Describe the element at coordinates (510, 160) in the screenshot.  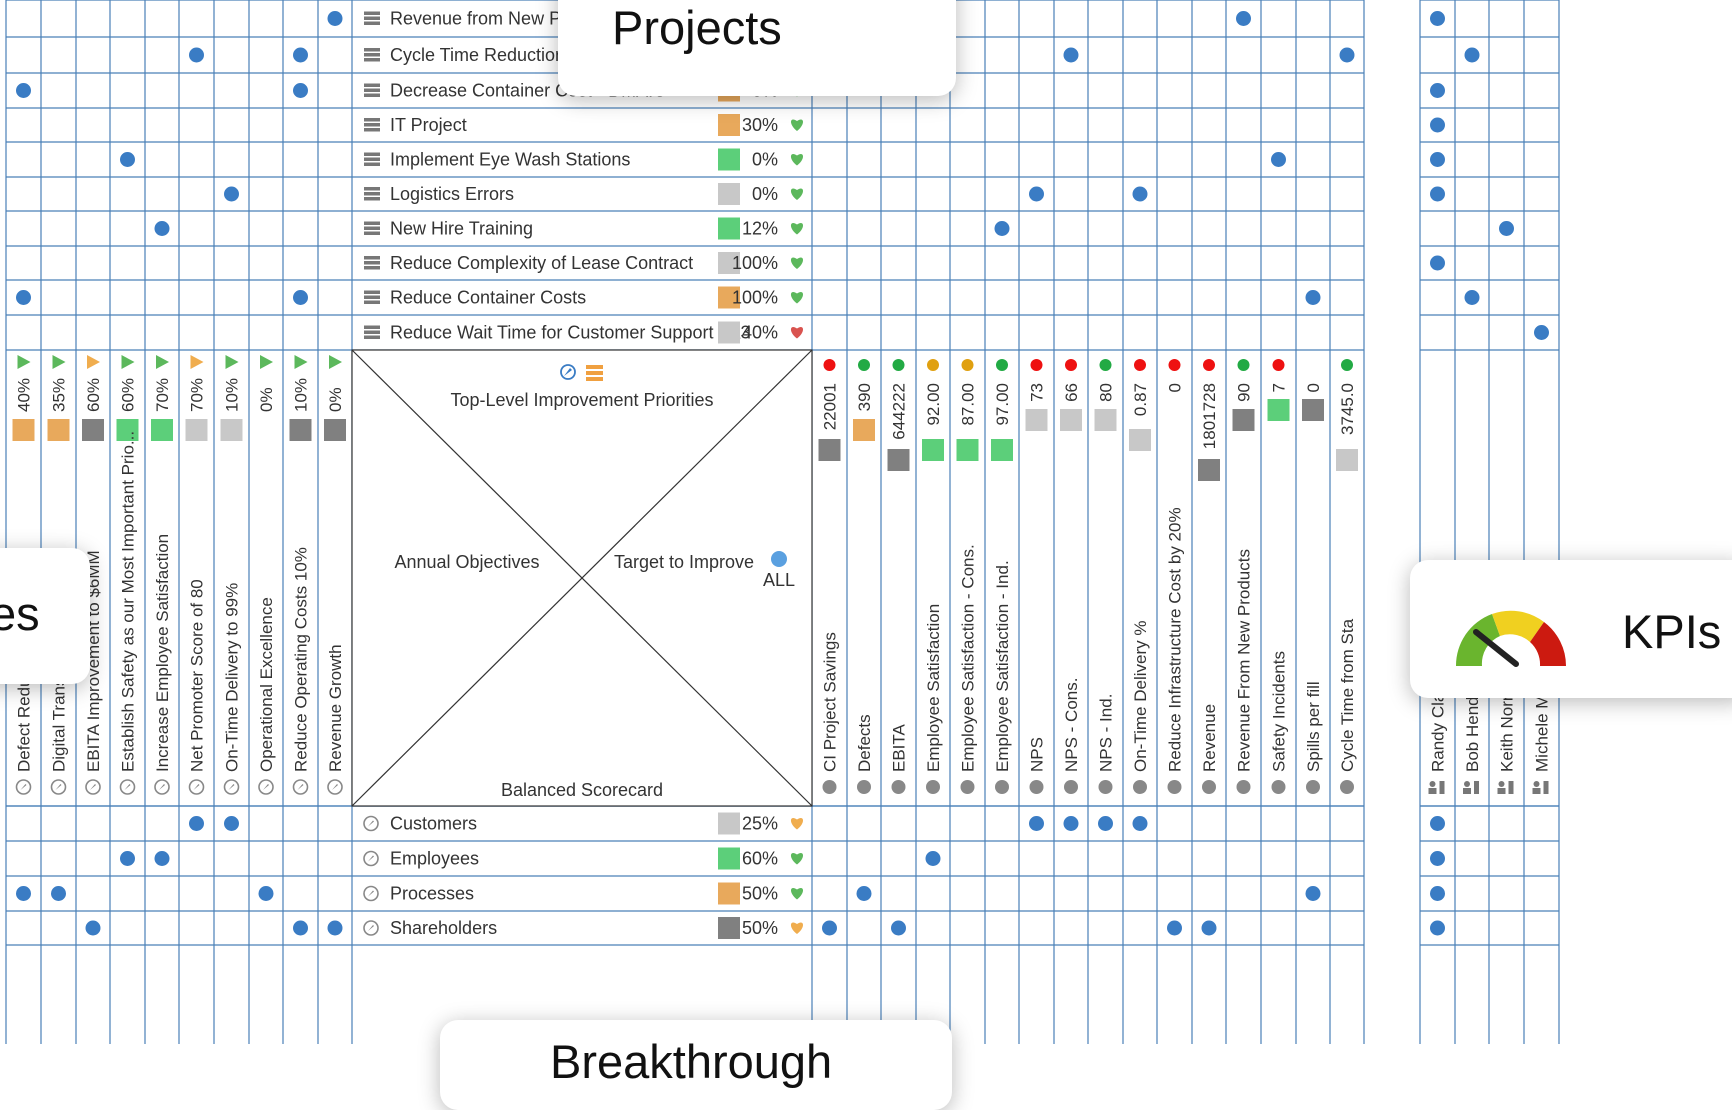
I see `project-label: Implement Eye Wash Stations` at that location.